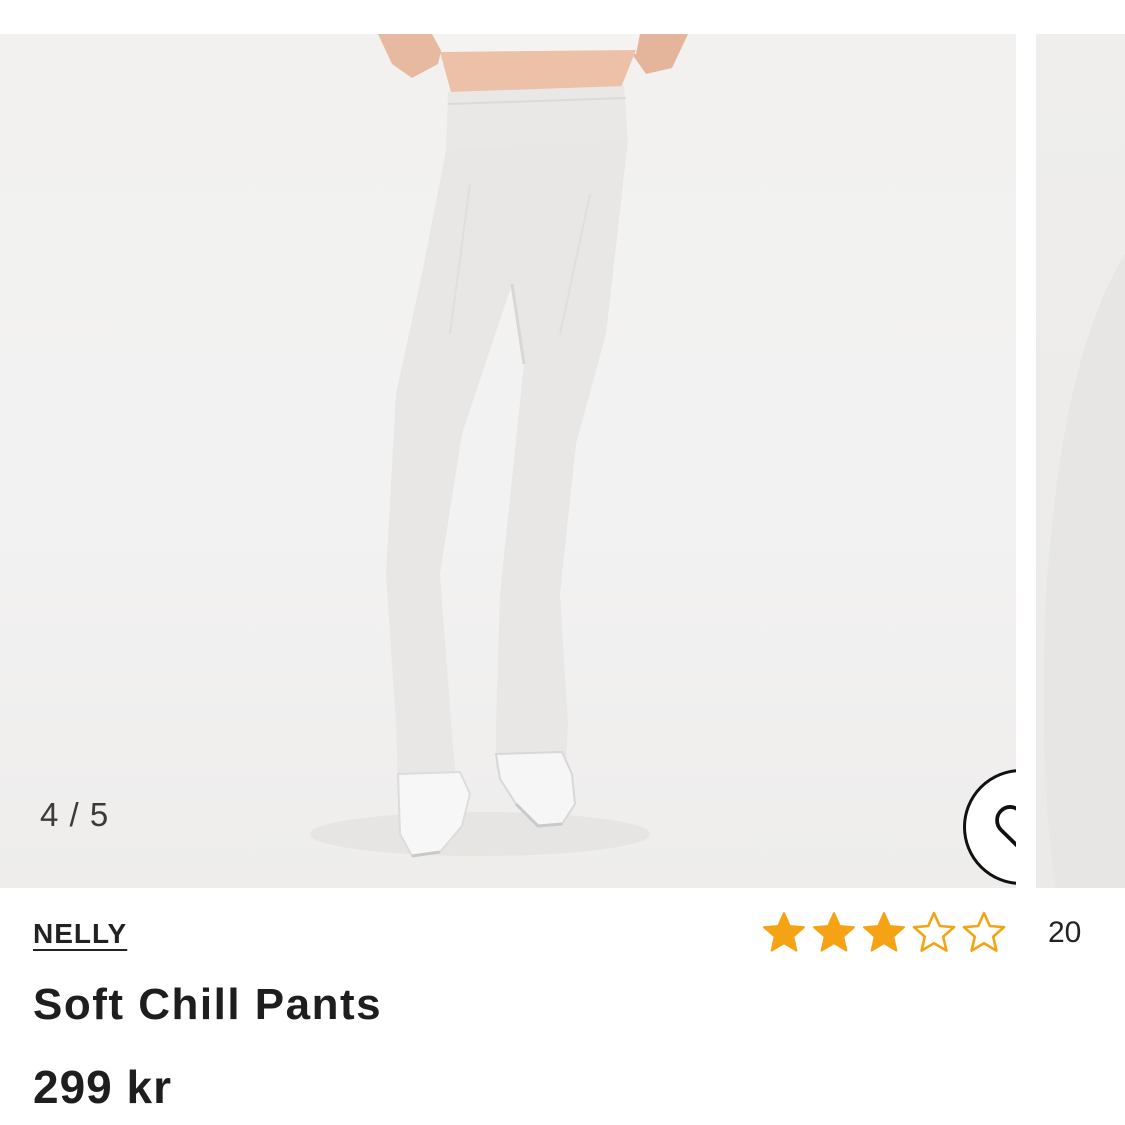 This screenshot has width=1125, height=1125. What do you see at coordinates (1004, 827) in the screenshot?
I see `heart-outline-icon` at bounding box center [1004, 827].